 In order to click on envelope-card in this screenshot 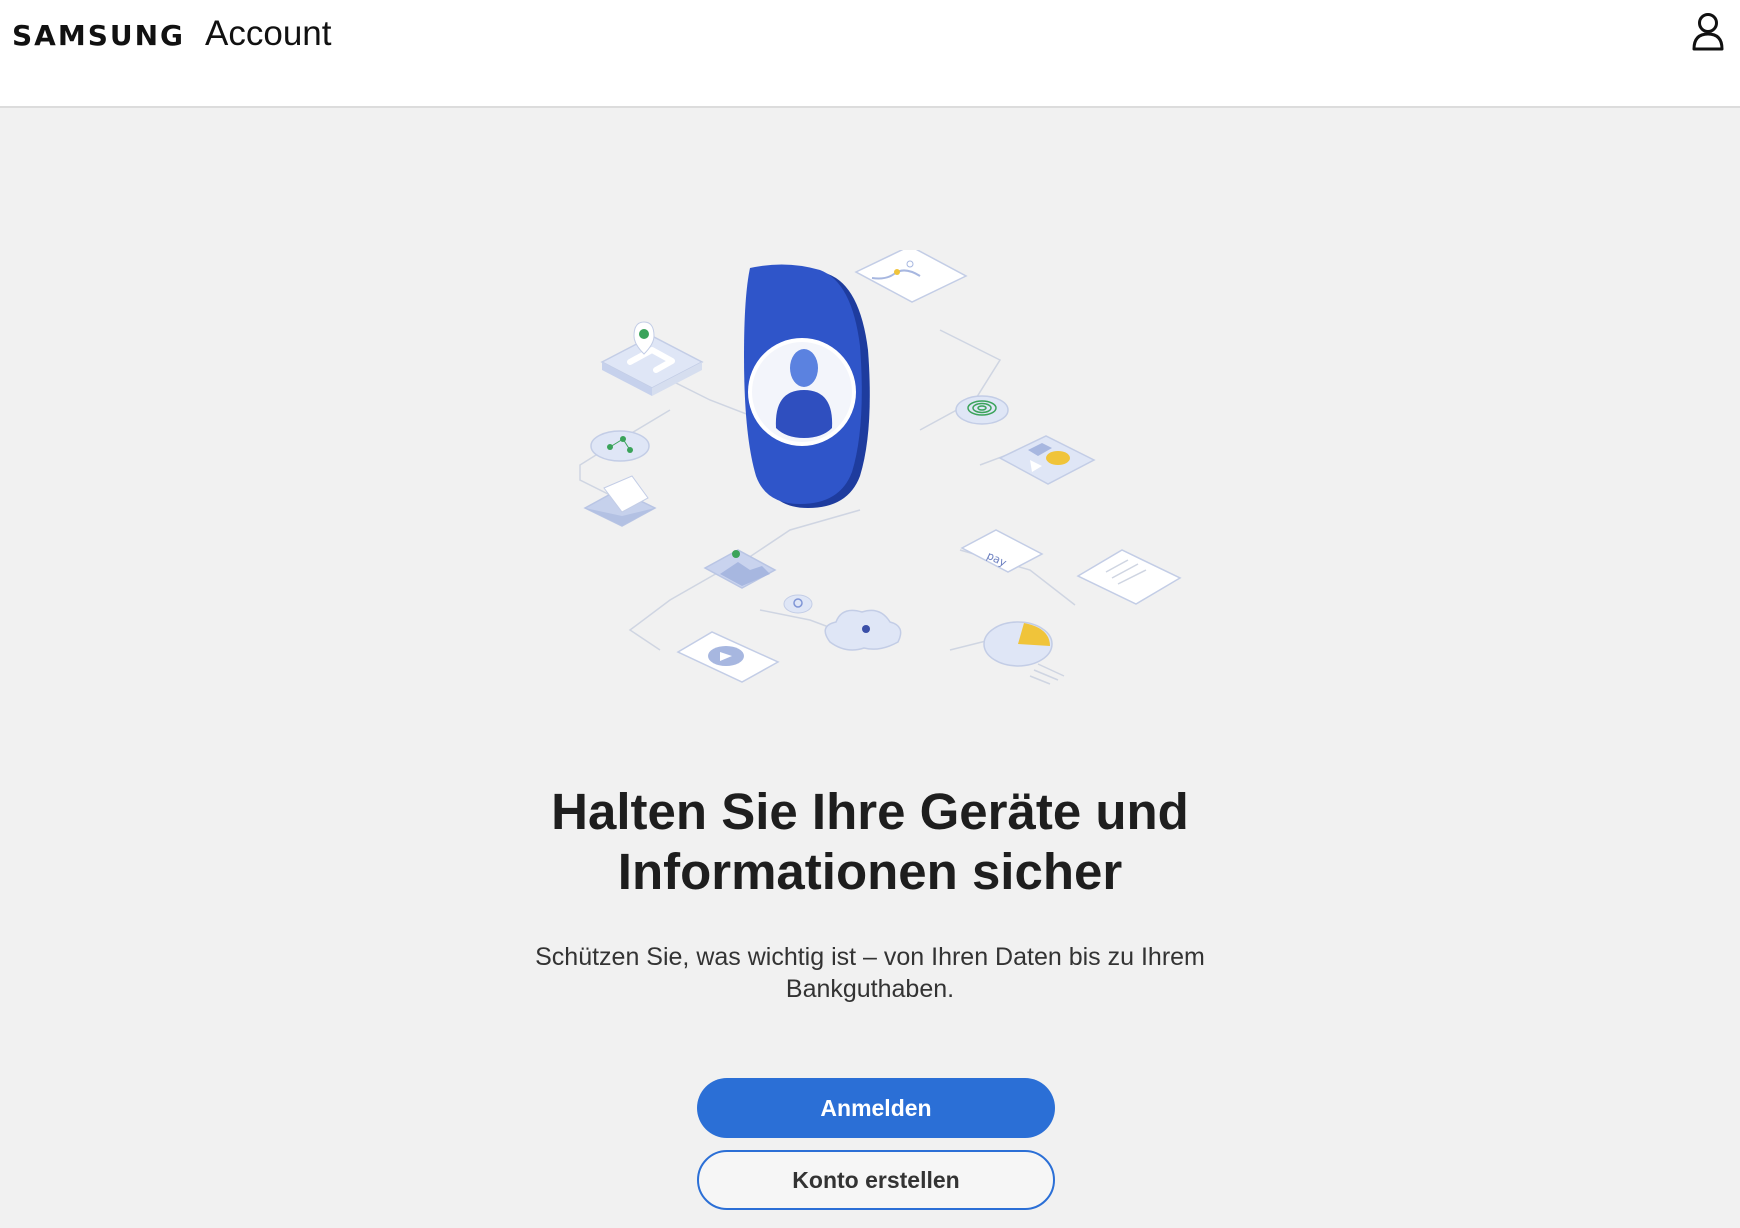, I will do `click(620, 501)`.